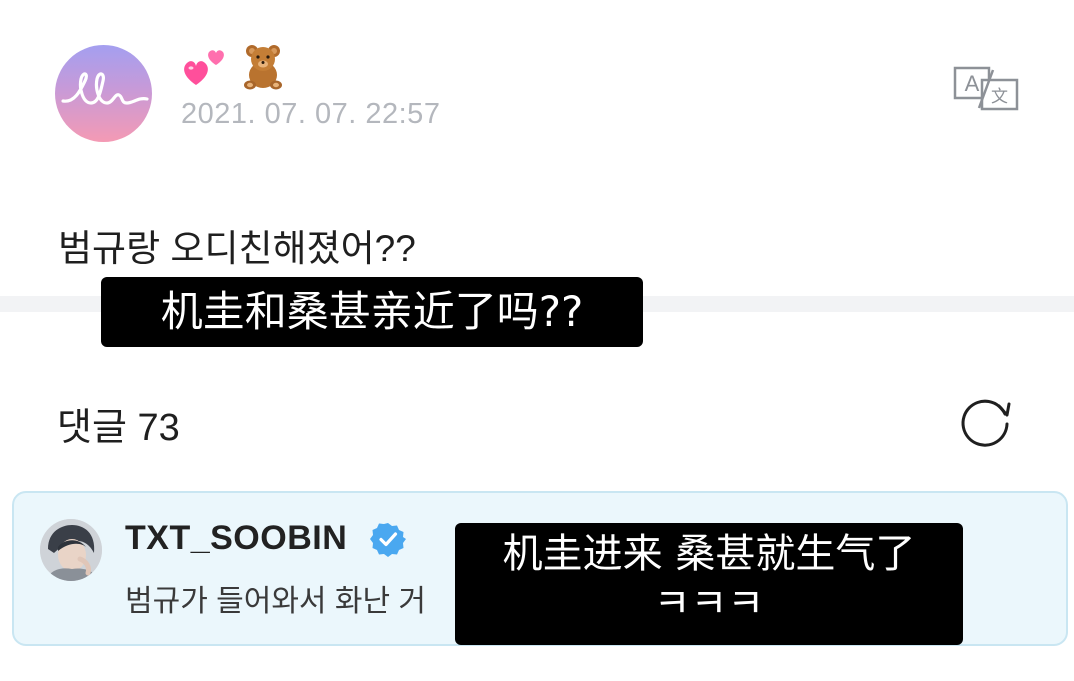 Image resolution: width=1074 pixels, height=681 pixels. I want to click on author-name, so click(234, 66).